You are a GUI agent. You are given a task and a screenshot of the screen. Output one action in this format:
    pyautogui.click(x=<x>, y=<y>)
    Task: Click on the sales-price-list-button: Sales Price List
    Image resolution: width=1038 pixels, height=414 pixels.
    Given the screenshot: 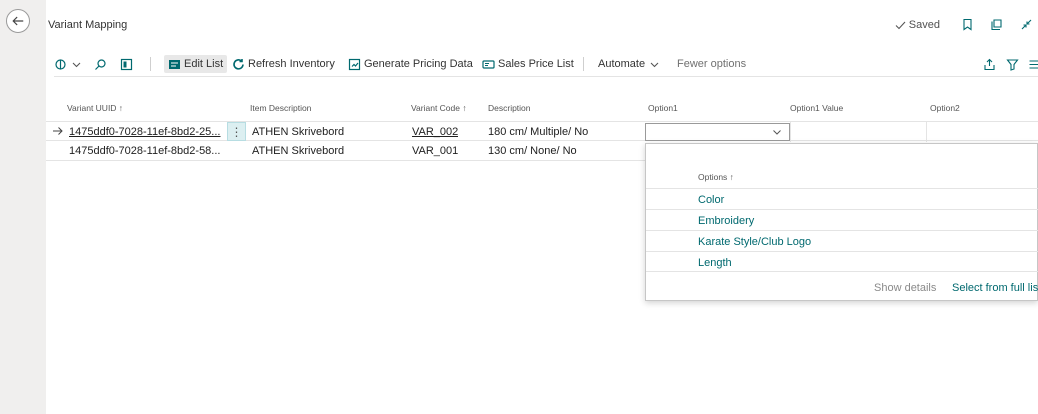 What is the action you would take?
    pyautogui.click(x=528, y=64)
    